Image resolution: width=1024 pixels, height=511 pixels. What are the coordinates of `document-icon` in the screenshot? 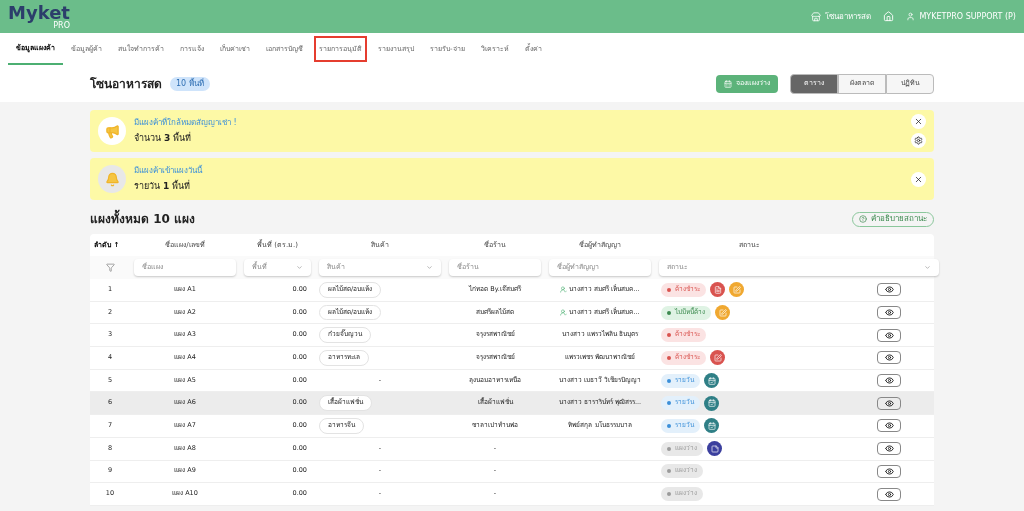 It's located at (717, 290).